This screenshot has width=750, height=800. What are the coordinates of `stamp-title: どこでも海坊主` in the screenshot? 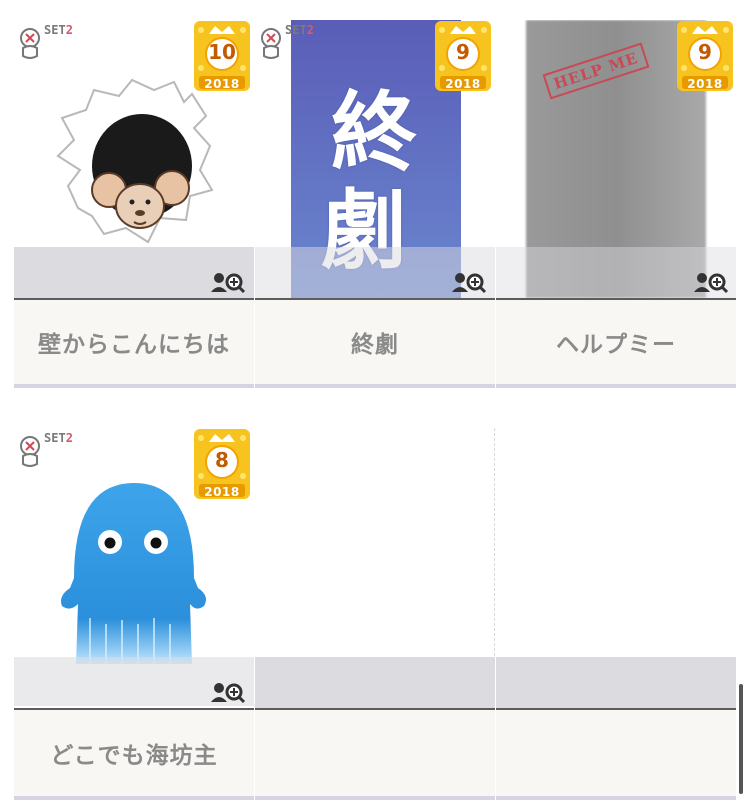 It's located at (134, 754).